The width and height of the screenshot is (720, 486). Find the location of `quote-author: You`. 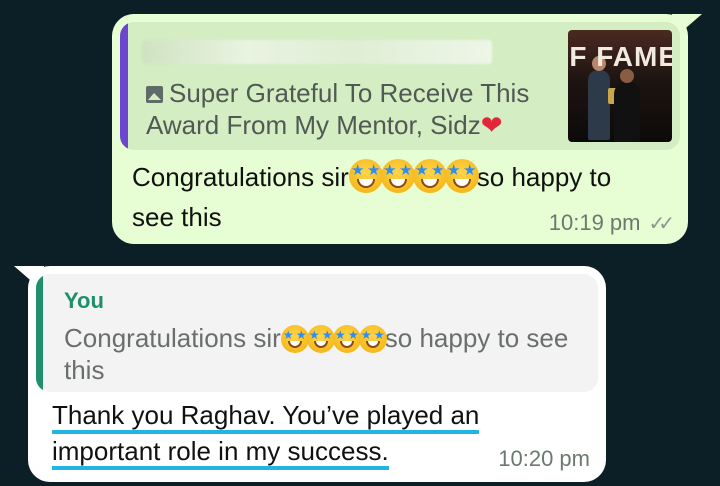

quote-author: You is located at coordinates (84, 300).